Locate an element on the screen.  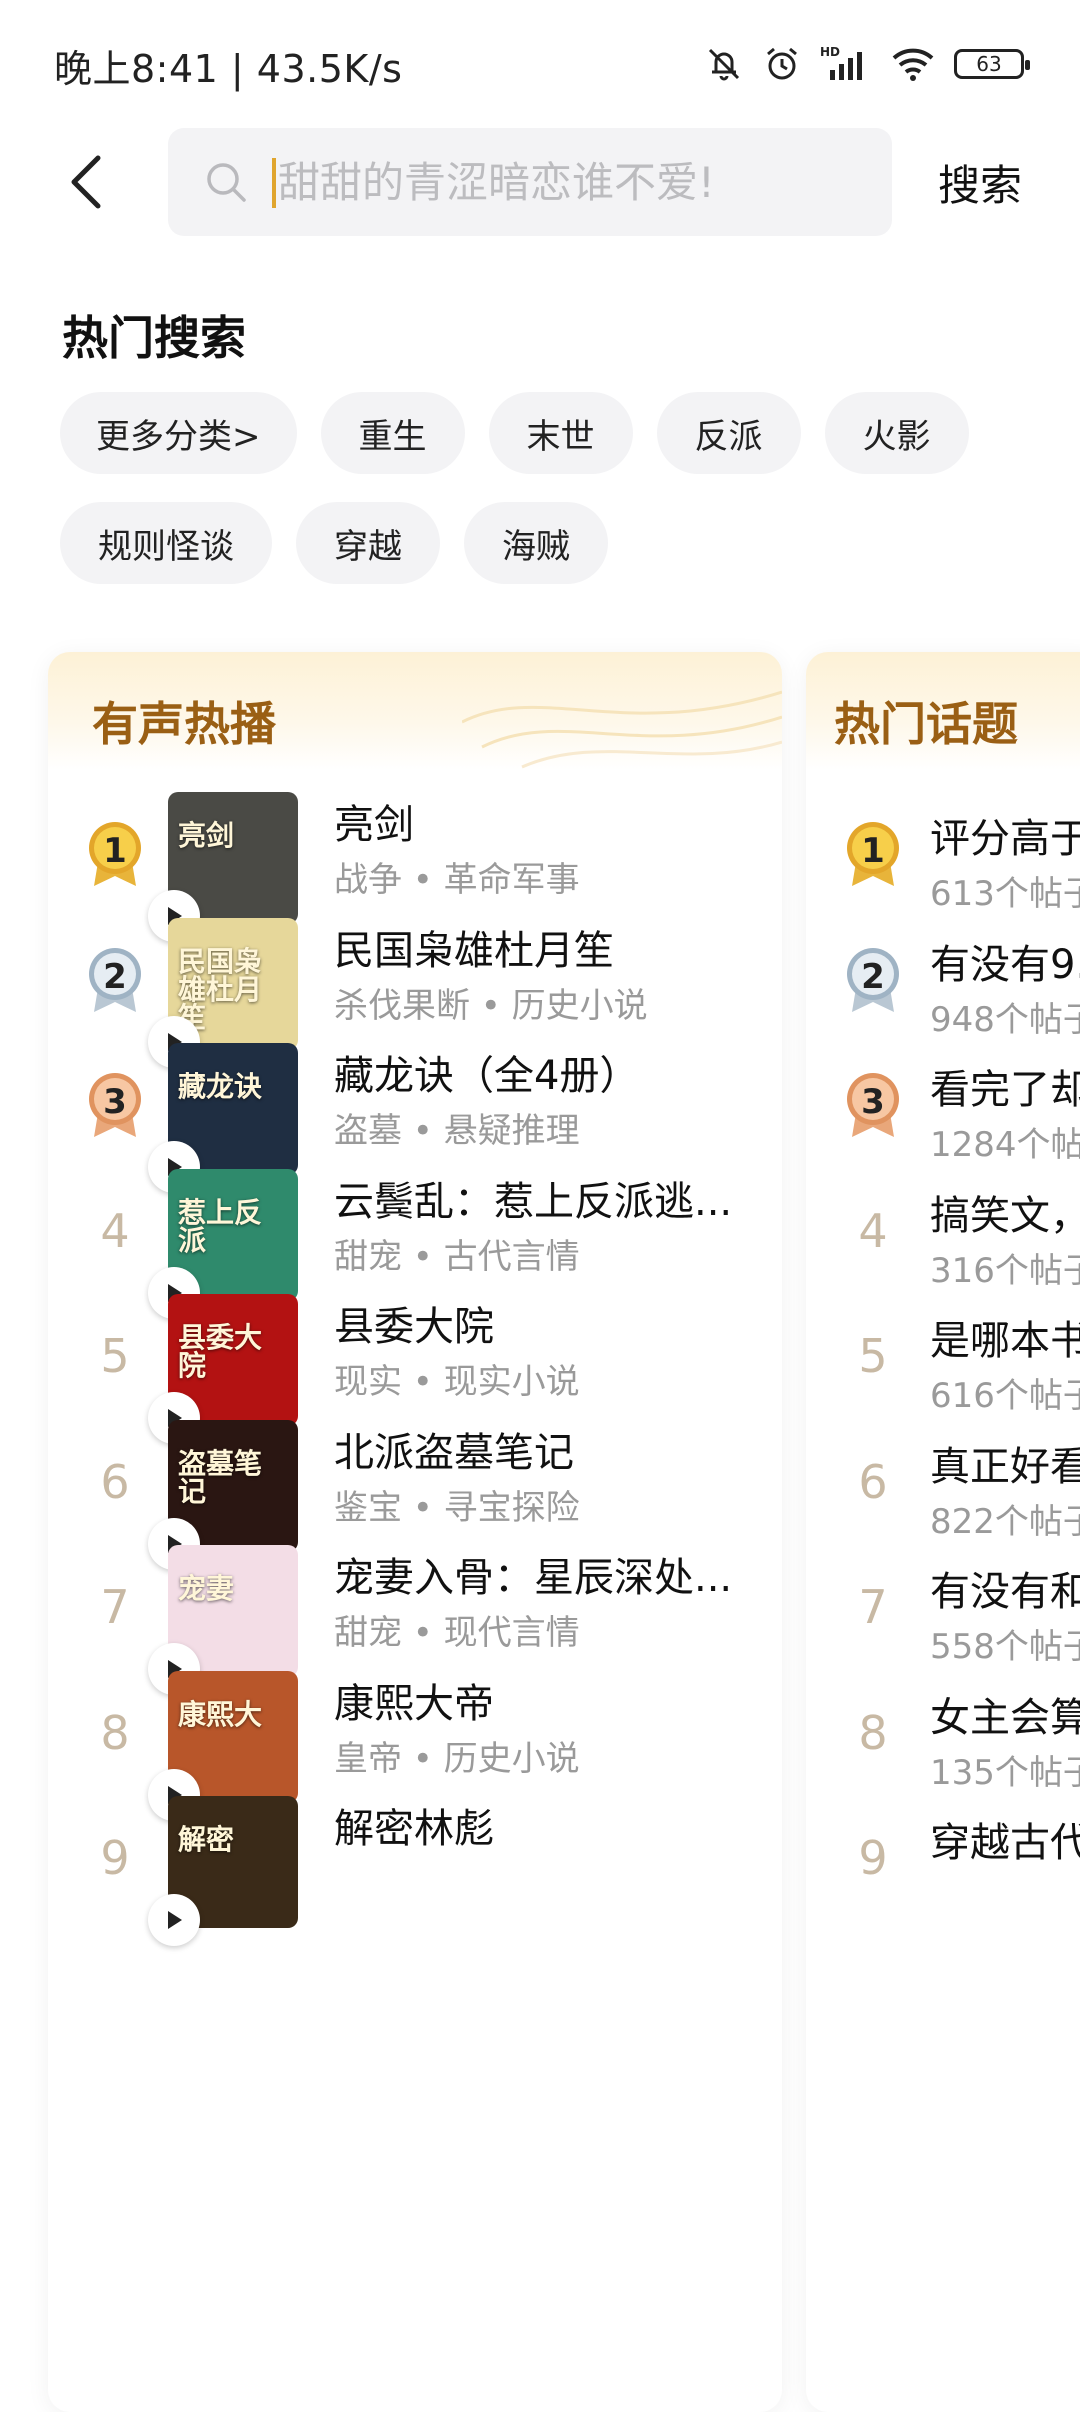
topic-title: 穿越古代 is located at coordinates (1005, 1843).